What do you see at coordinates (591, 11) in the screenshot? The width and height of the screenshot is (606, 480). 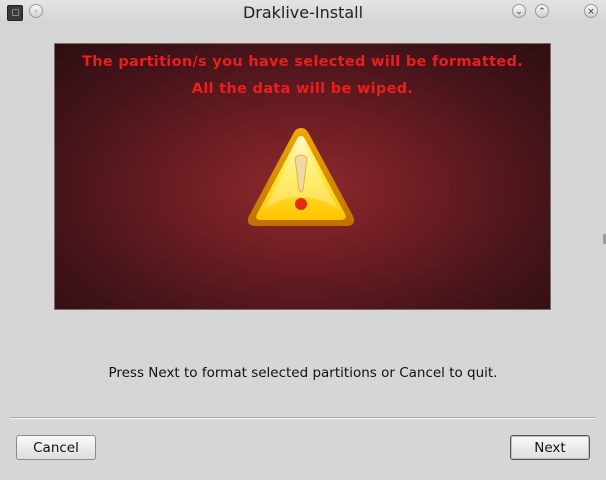 I see `close-icon: ×` at bounding box center [591, 11].